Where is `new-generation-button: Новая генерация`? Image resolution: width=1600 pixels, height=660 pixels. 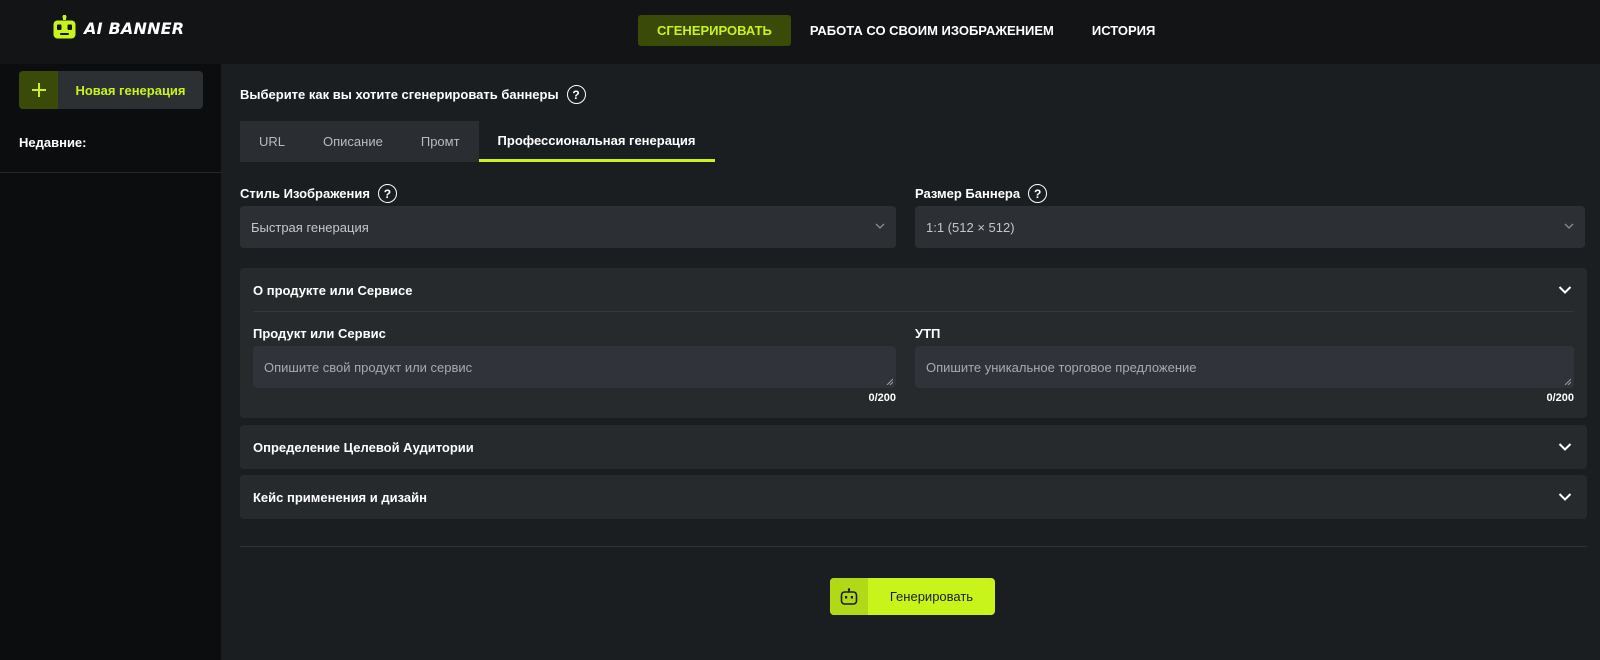
new-generation-button: Новая генерация is located at coordinates (111, 90).